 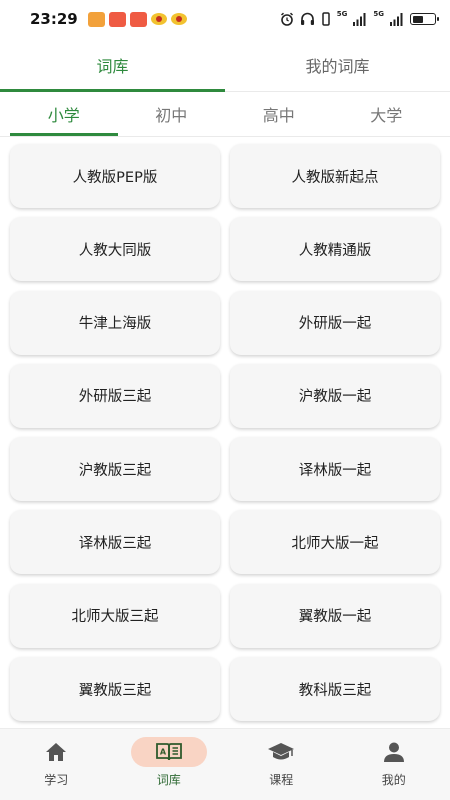 I want to click on textbook-card: 外研版一起, so click(x=335, y=322).